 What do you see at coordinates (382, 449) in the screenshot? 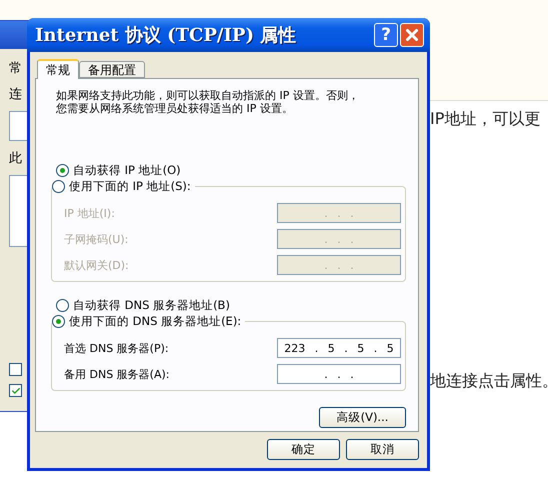
I see `dialog-button: 取消` at bounding box center [382, 449].